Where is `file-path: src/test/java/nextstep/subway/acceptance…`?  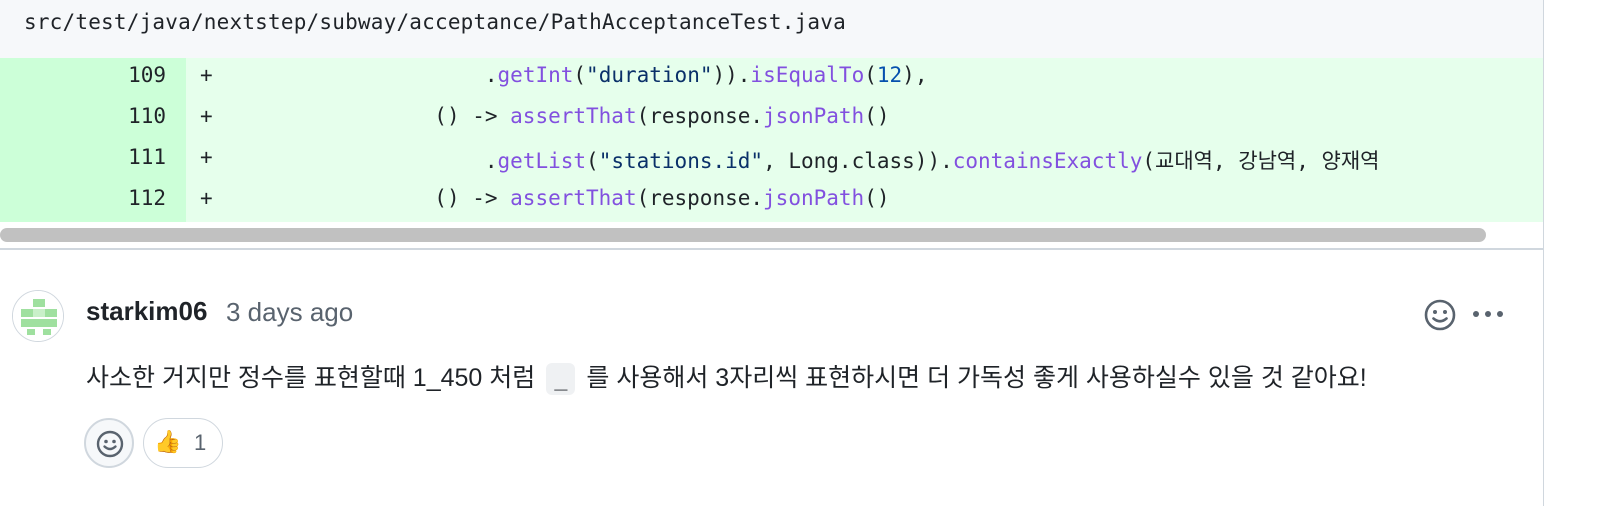
file-path: src/test/java/nextstep/subway/acceptance… is located at coordinates (435, 22).